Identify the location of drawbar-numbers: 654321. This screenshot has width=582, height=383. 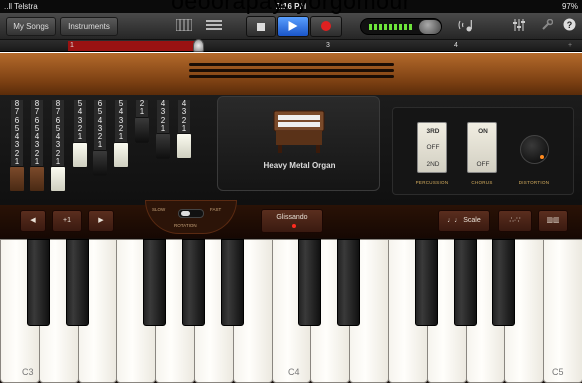
(100, 124).